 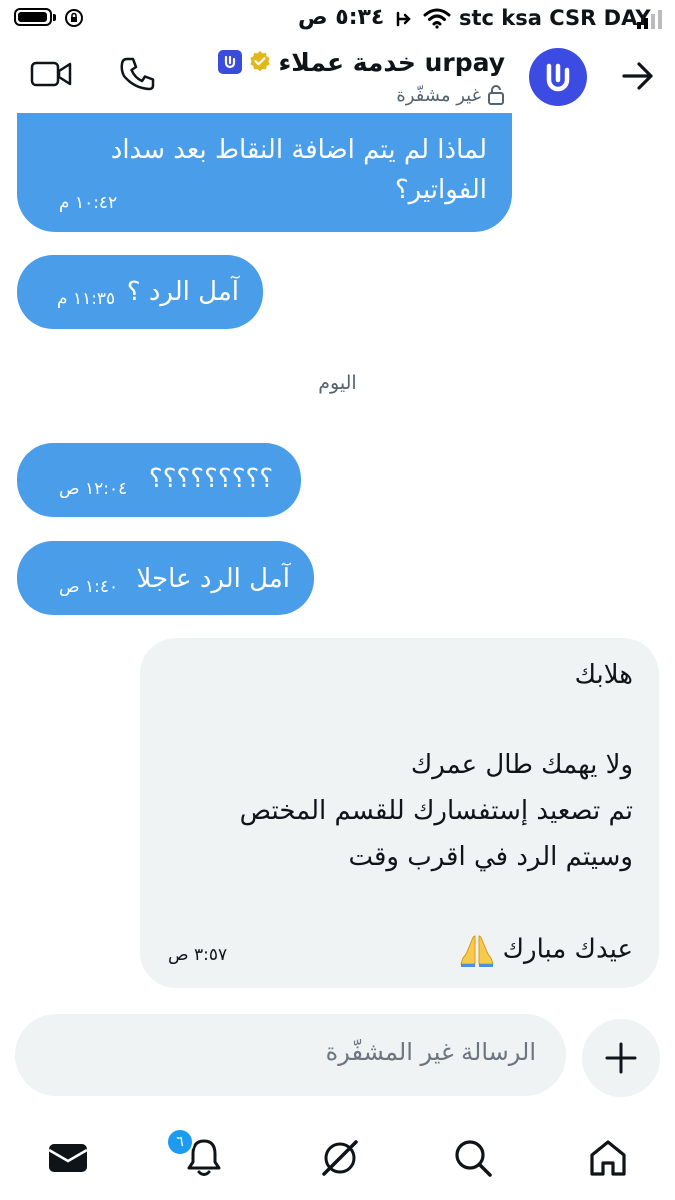 I want to click on avatar, so click(x=558, y=77).